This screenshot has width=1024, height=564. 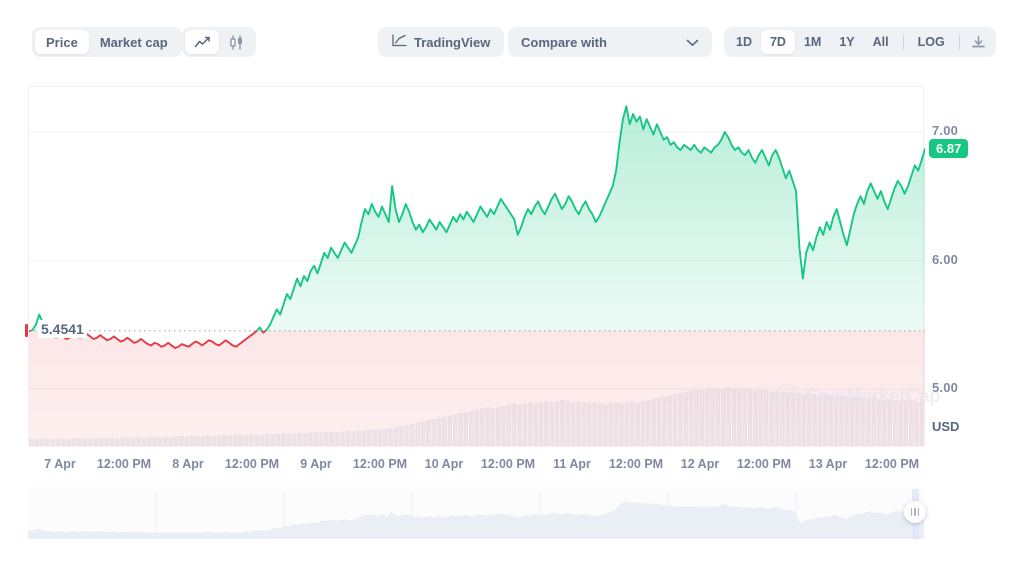 I want to click on range-all: All, so click(x=881, y=42).